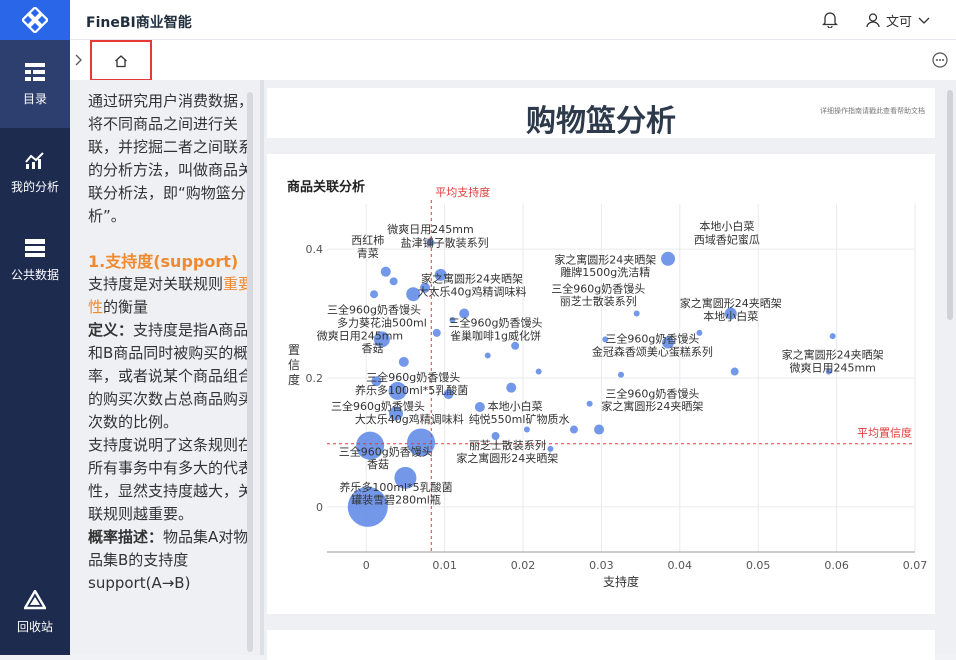 The height and width of the screenshot is (660, 956). I want to click on point-annotation: 青菜, so click(368, 253).